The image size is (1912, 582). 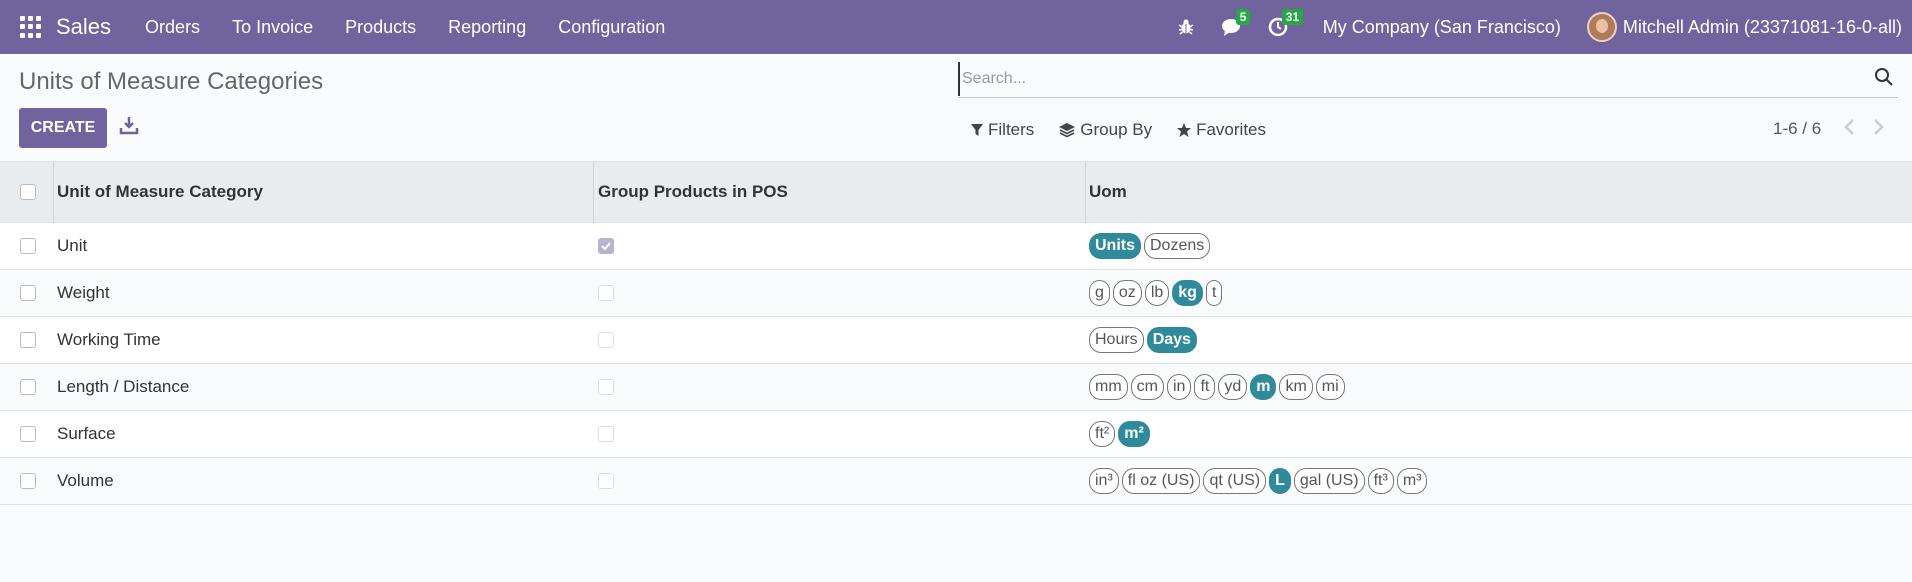 What do you see at coordinates (1408, 79) in the screenshot?
I see `search-input` at bounding box center [1408, 79].